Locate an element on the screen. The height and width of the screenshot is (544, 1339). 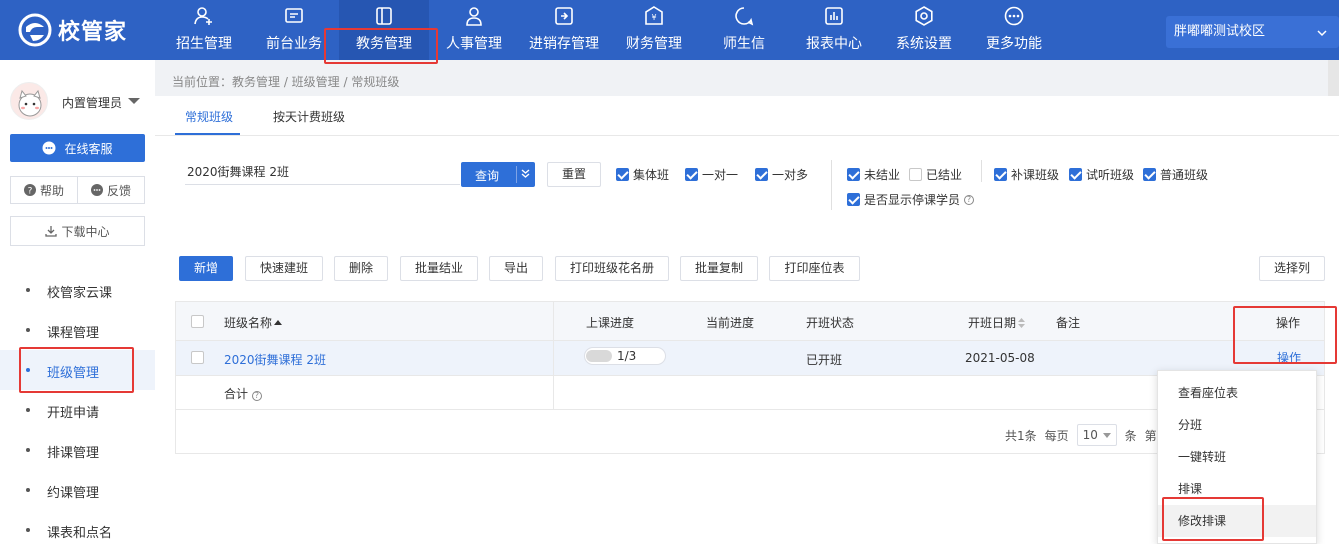
online-service-button: 在线客服 is located at coordinates (77, 148).